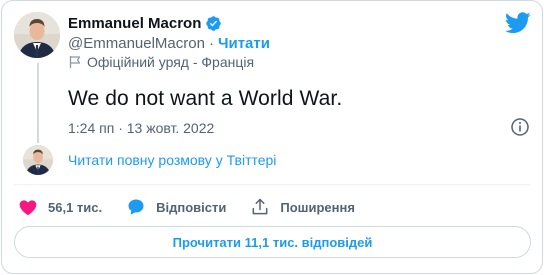 The width and height of the screenshot is (544, 275). I want to click on author-handle-row: @EmmanuelMacron · Читати, so click(169, 43).